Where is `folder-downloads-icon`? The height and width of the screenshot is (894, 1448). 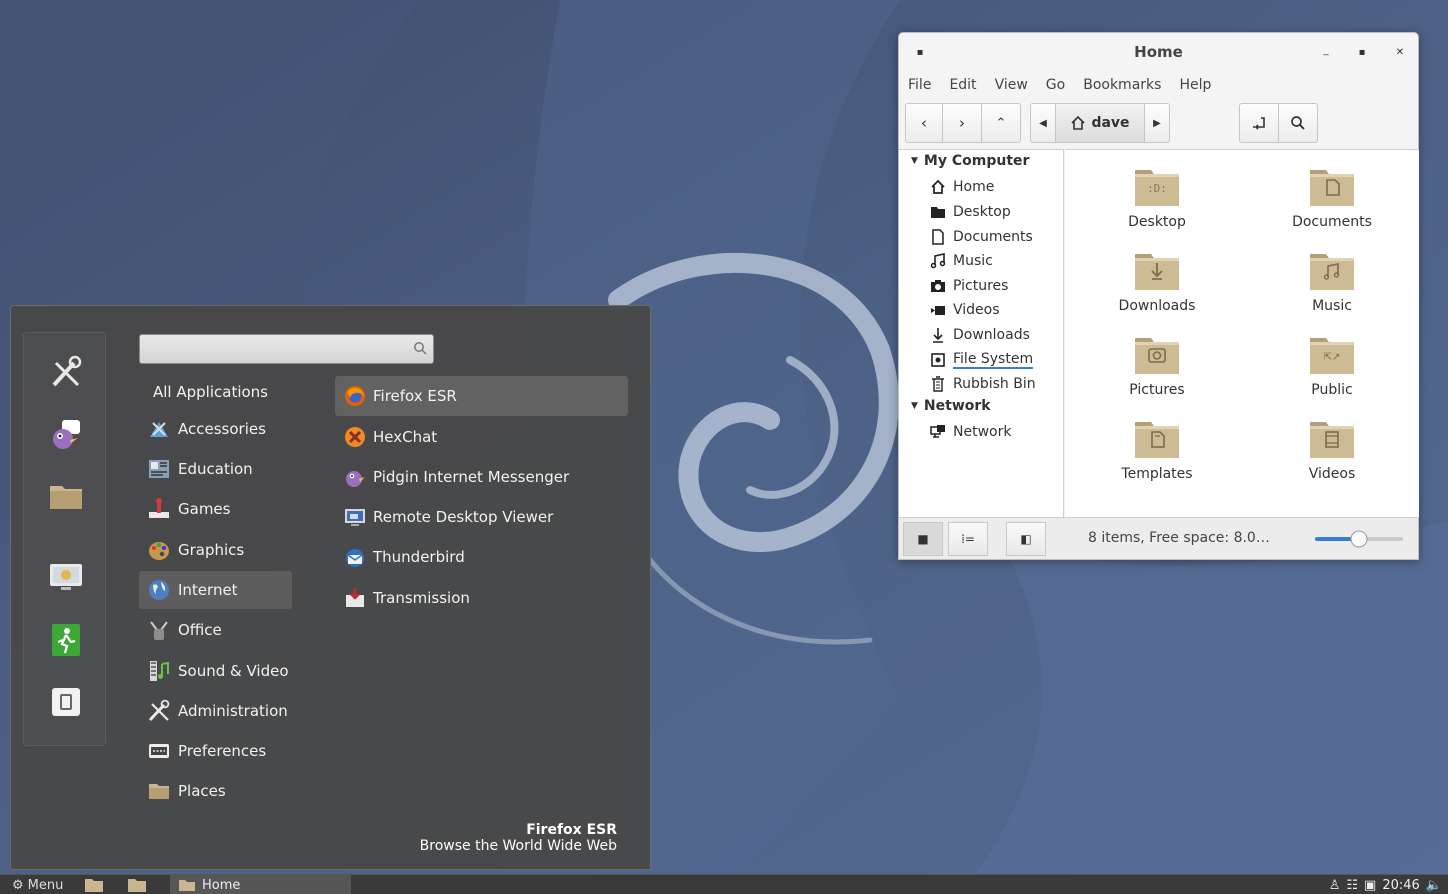 folder-downloads-icon is located at coordinates (1157, 272).